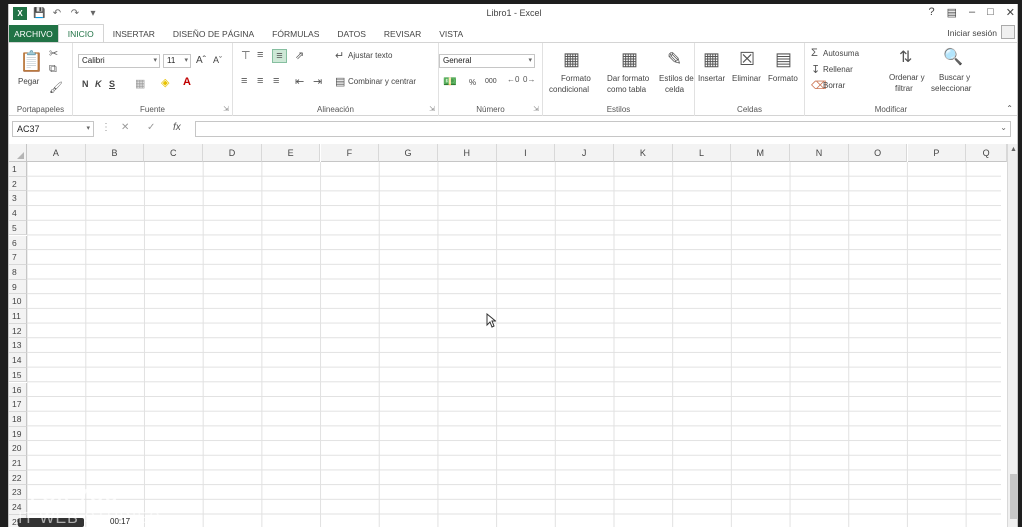 The width and height of the screenshot is (1022, 527). I want to click on column-header: L, so click(702, 153).